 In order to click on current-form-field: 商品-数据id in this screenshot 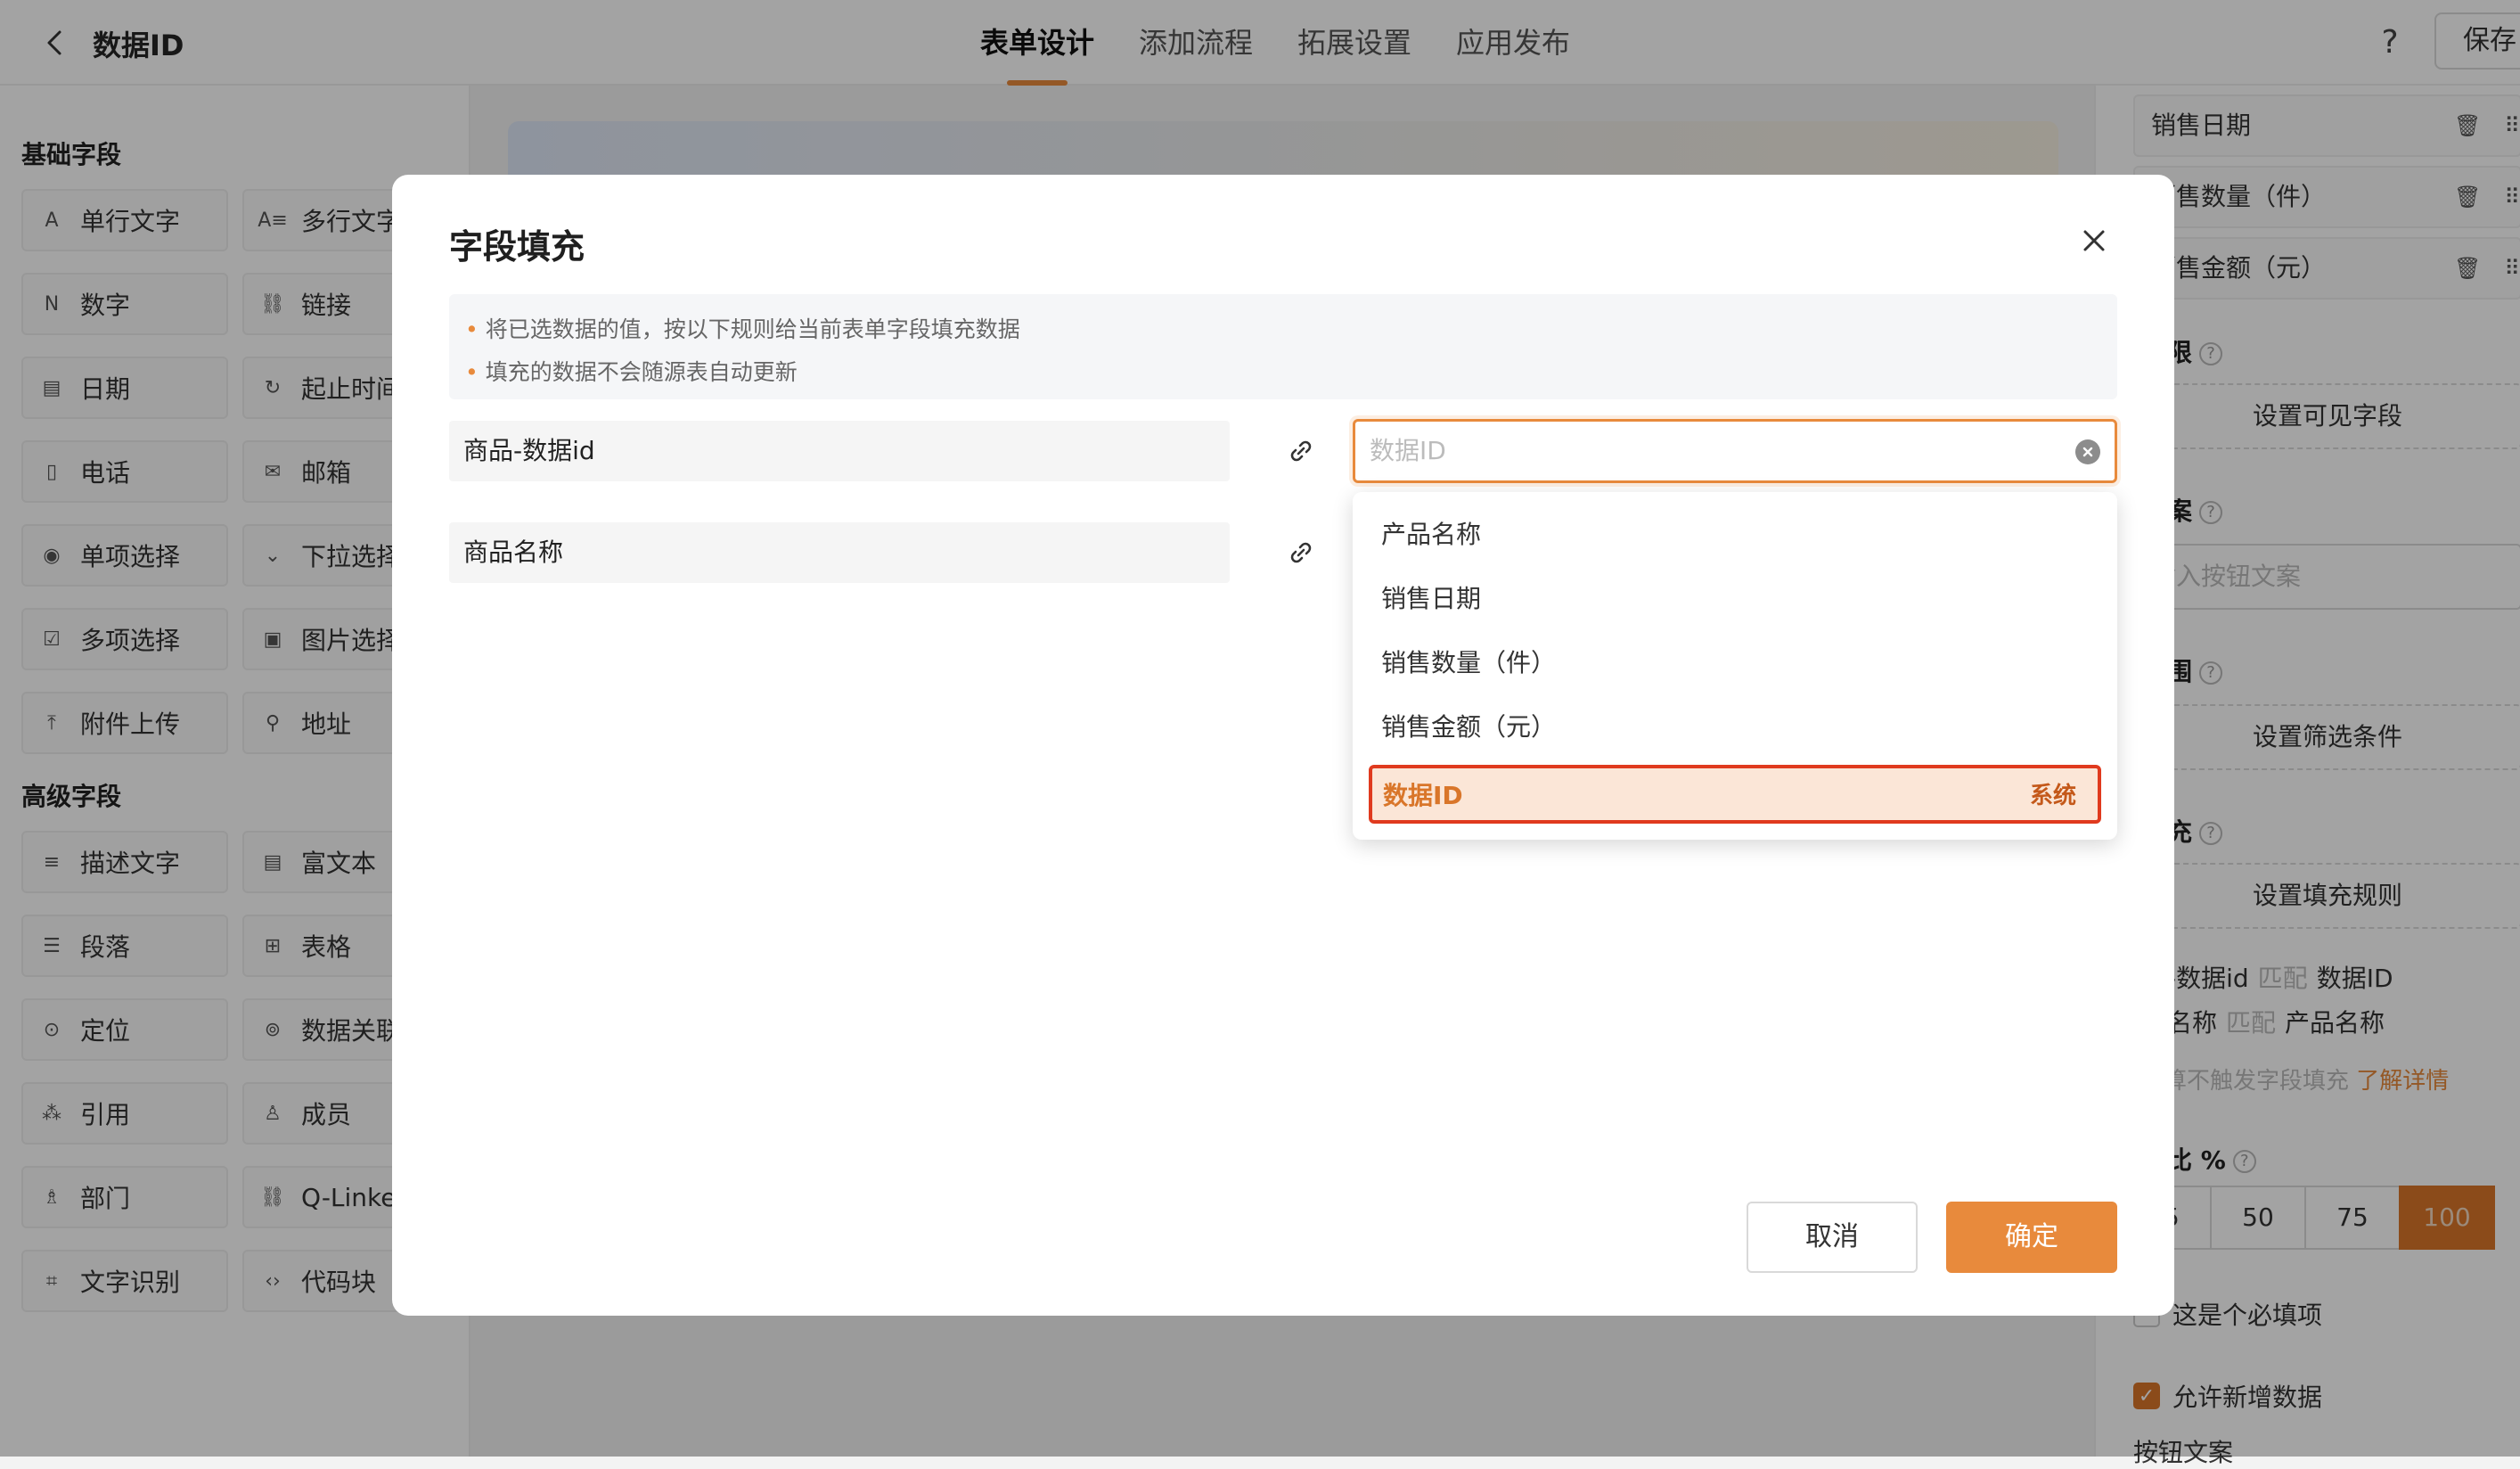, I will do `click(840, 451)`.